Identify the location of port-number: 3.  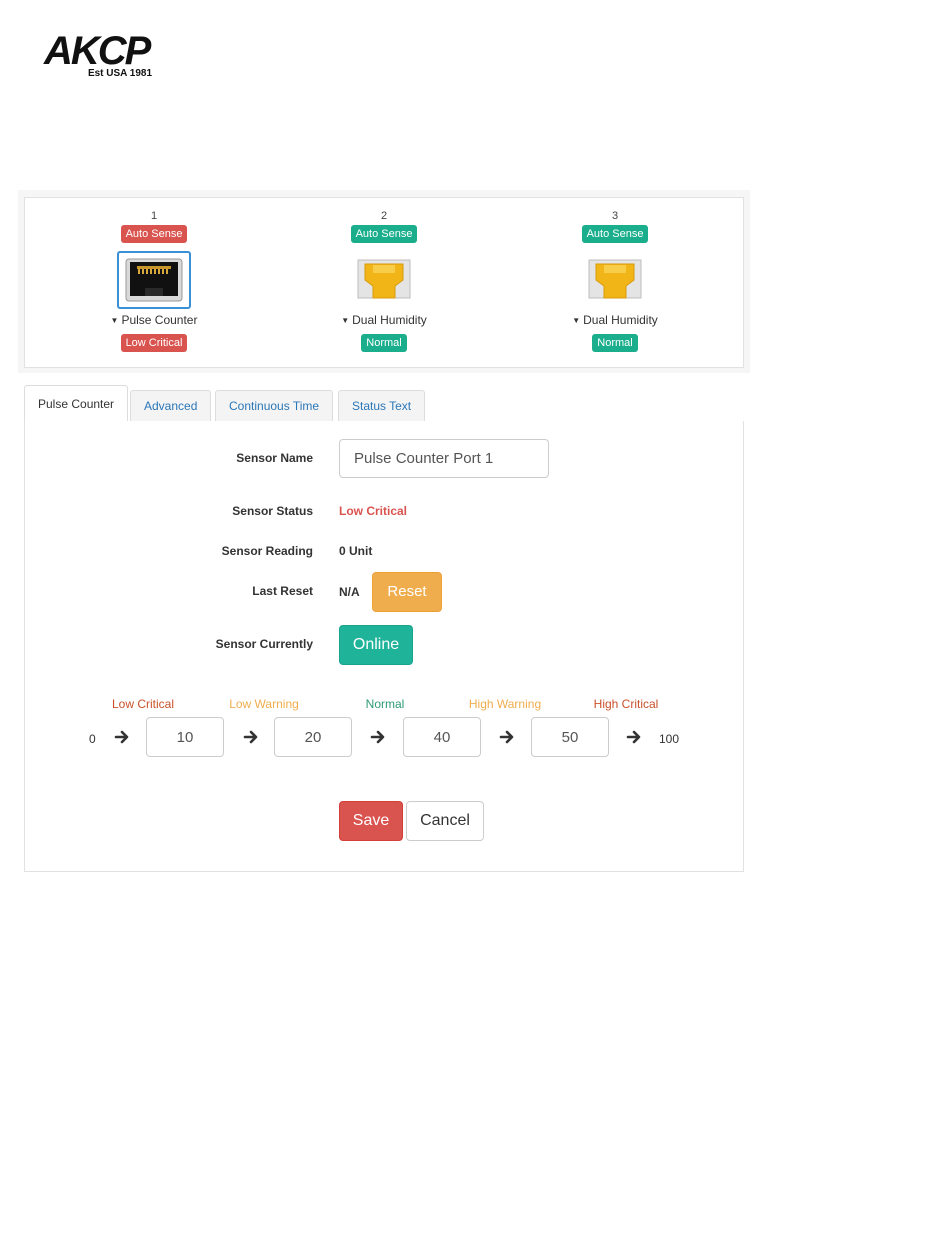
(615, 216).